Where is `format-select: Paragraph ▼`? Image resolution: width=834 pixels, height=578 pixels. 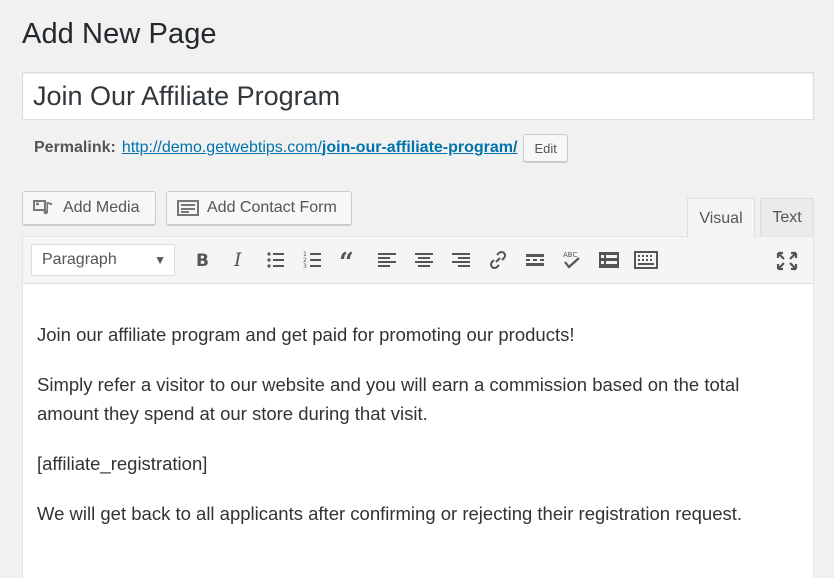 format-select: Paragraph ▼ is located at coordinates (103, 260).